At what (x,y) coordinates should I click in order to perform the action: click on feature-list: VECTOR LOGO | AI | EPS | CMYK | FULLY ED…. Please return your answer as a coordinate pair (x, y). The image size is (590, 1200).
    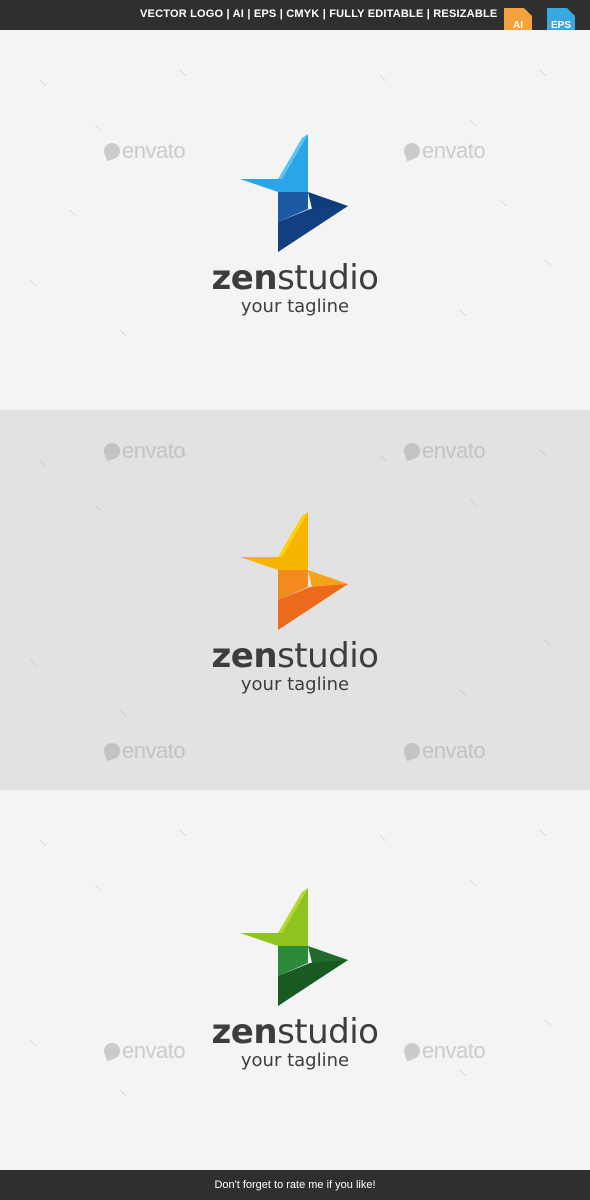
    Looking at the image, I should click on (319, 14).